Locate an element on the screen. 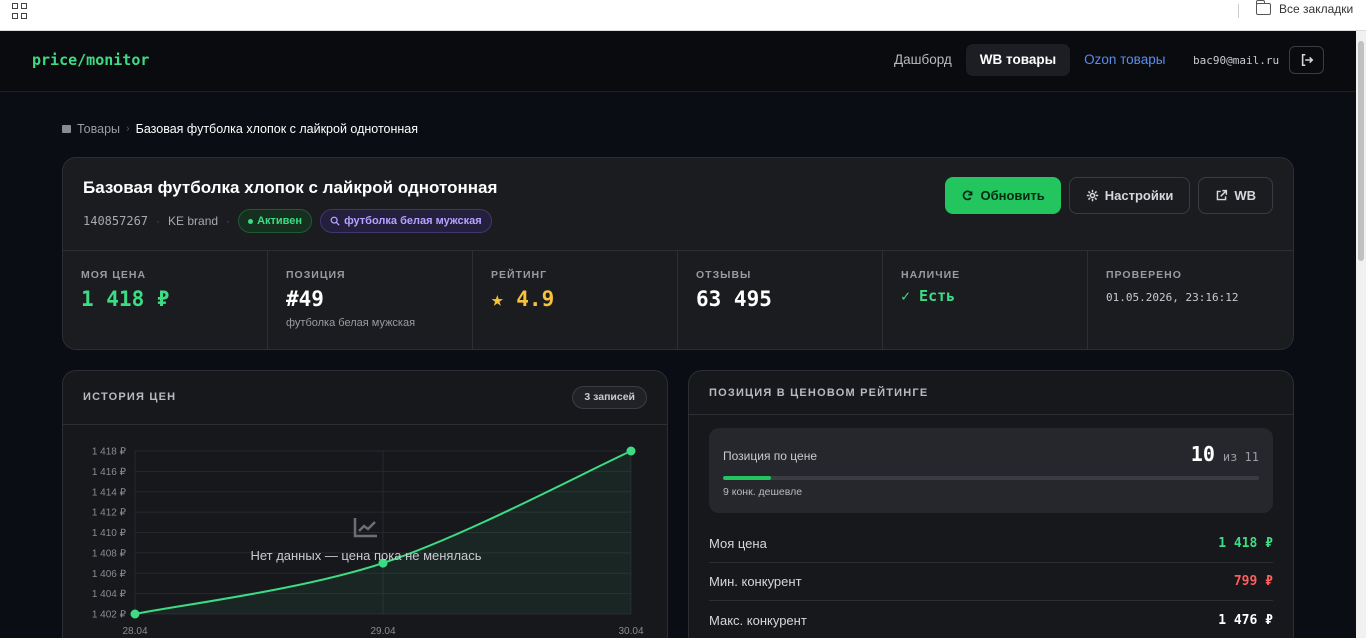  refresh-button: Обновить is located at coordinates (1003, 195).